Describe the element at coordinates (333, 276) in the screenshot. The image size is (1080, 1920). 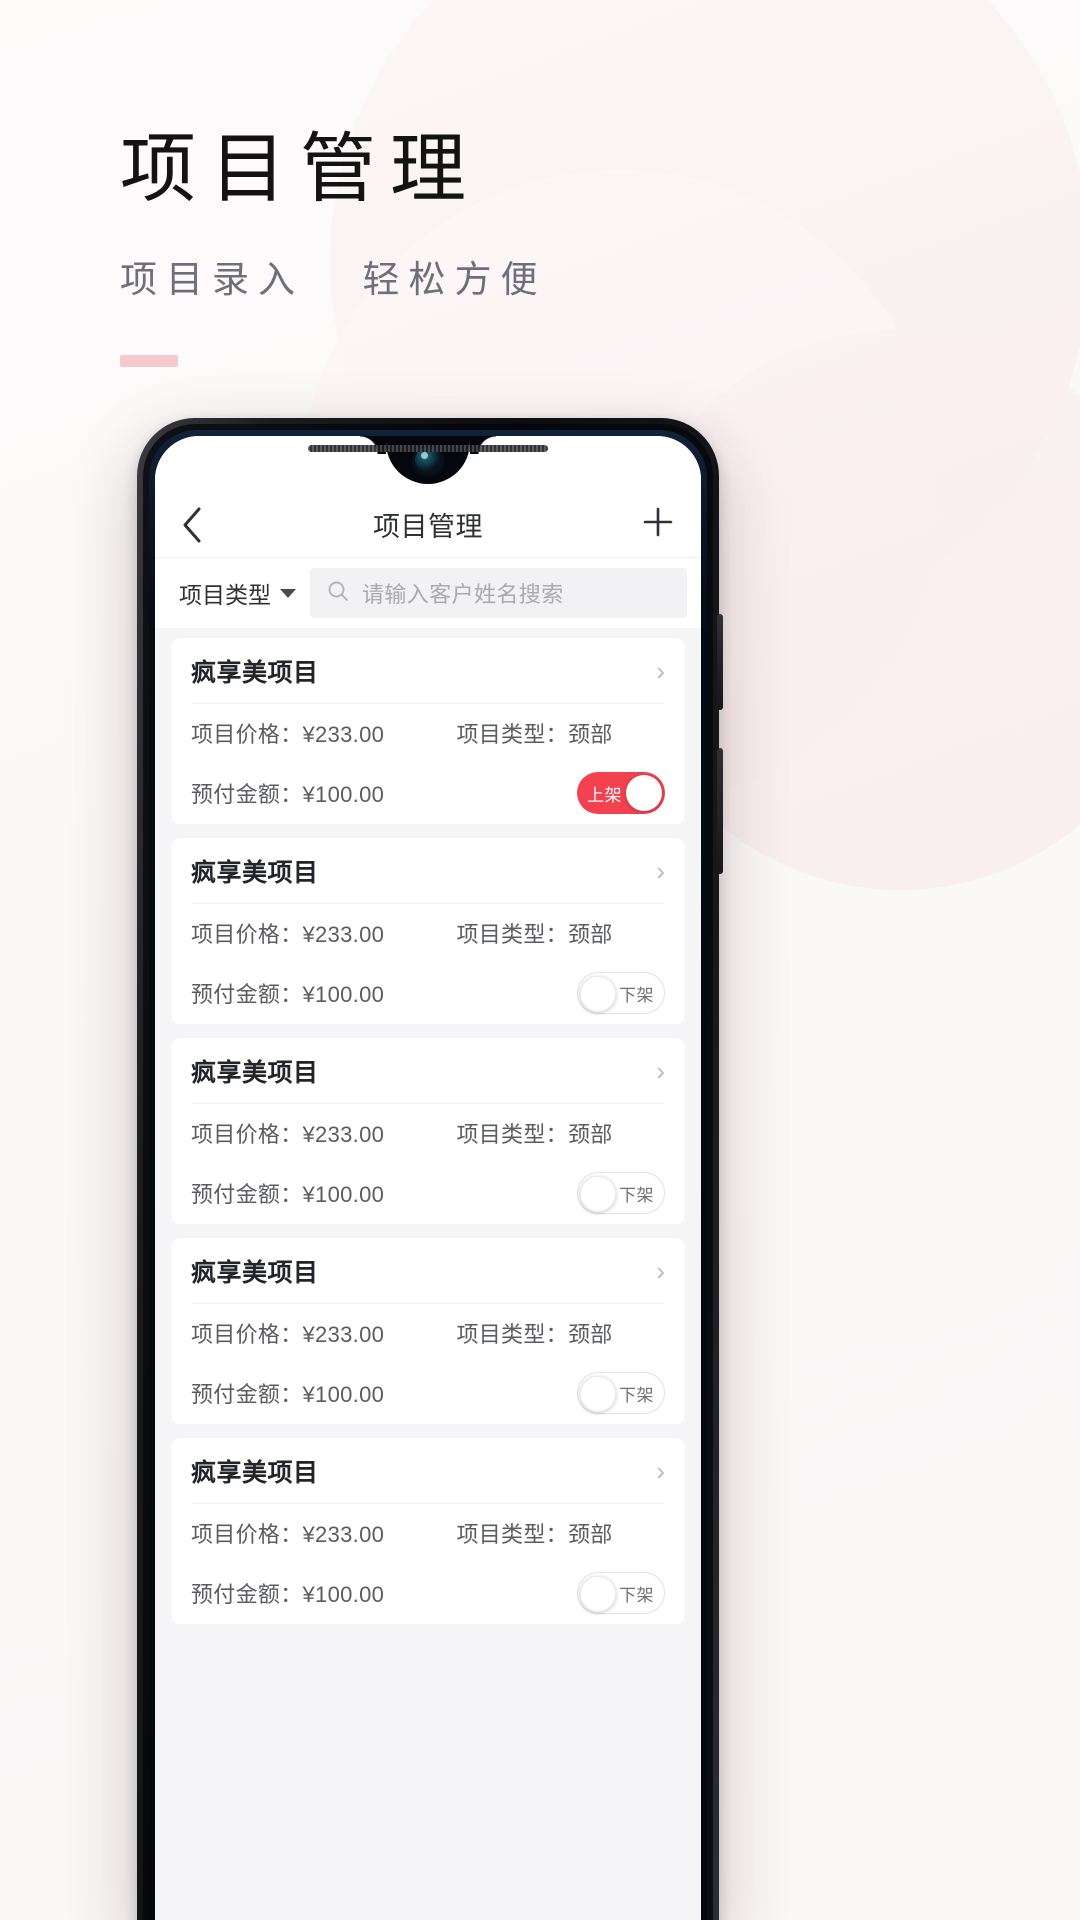
I see `promo-subhead: 项目录入 轻松方便` at that location.